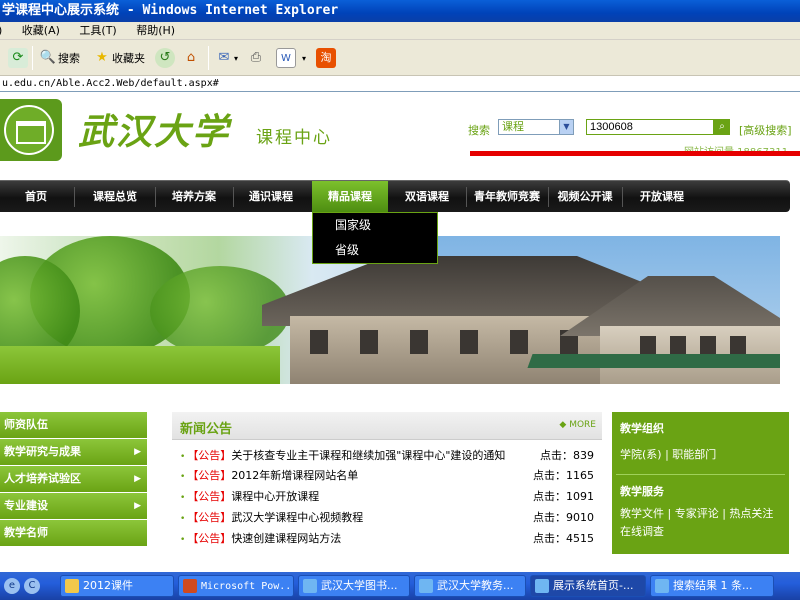 This screenshot has height=600, width=800. I want to click on news-title: 新闻公告, so click(206, 429).